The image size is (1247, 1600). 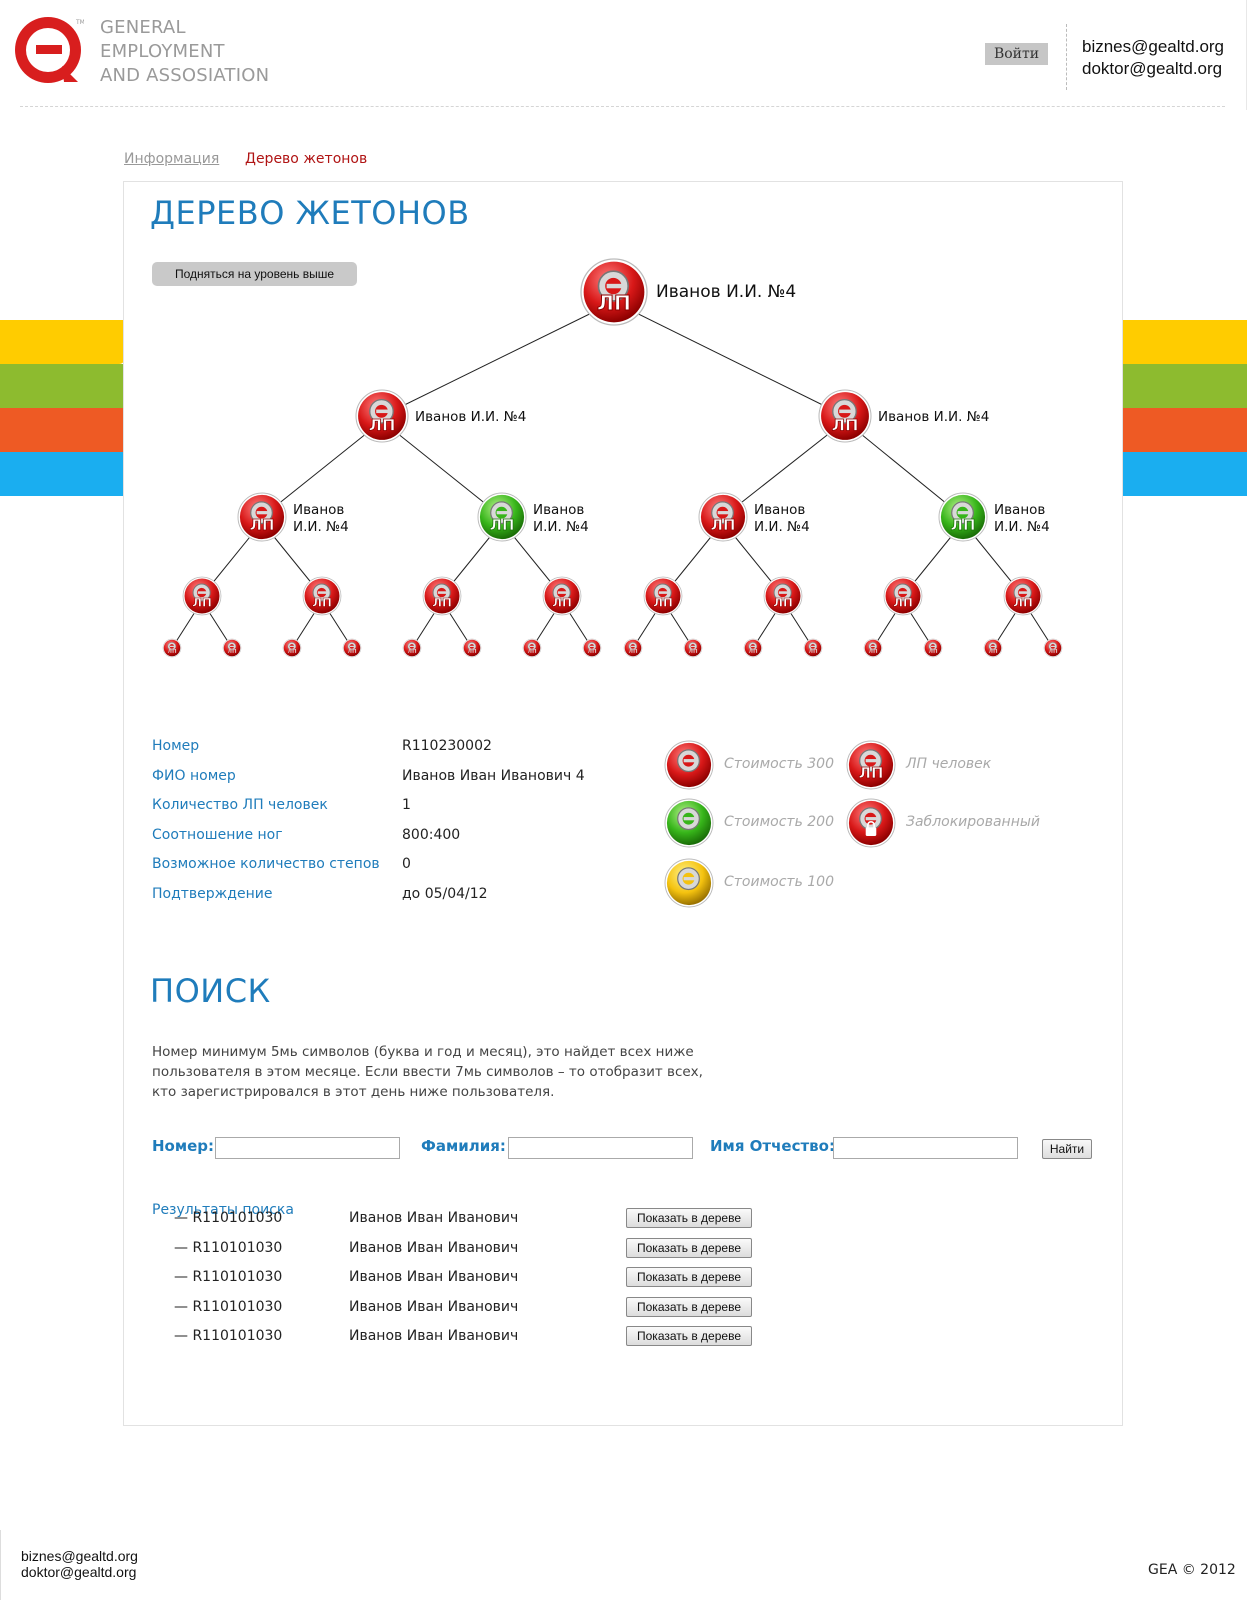 What do you see at coordinates (79, 1556) in the screenshot?
I see `footer-email-biznes: biznes@gealtd.org` at bounding box center [79, 1556].